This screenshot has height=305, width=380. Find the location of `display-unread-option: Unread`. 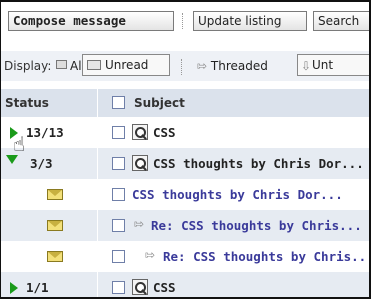

display-unread-option: Unread is located at coordinates (126, 65).